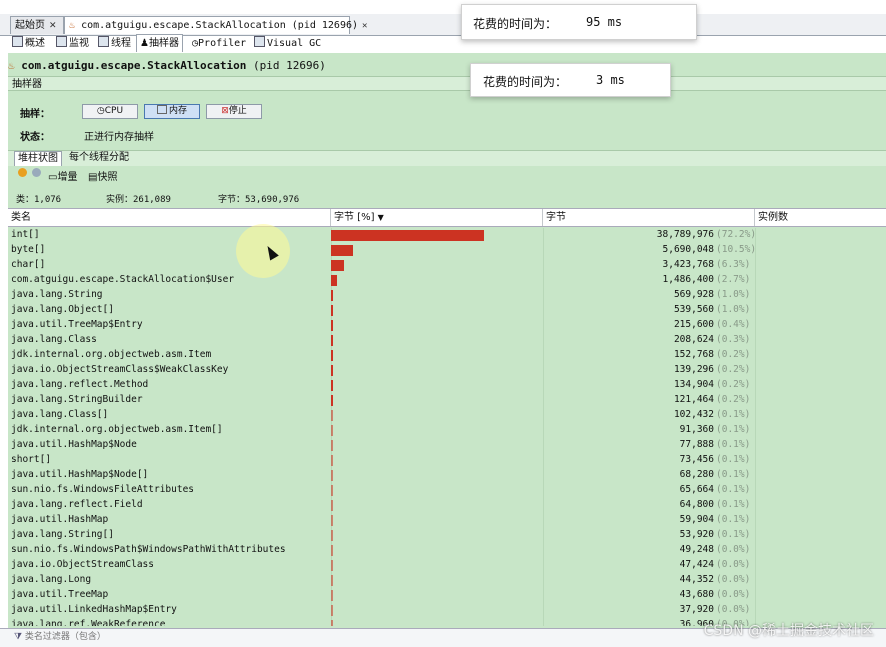  I want to click on class-name: java.lang.String[], so click(62, 534).